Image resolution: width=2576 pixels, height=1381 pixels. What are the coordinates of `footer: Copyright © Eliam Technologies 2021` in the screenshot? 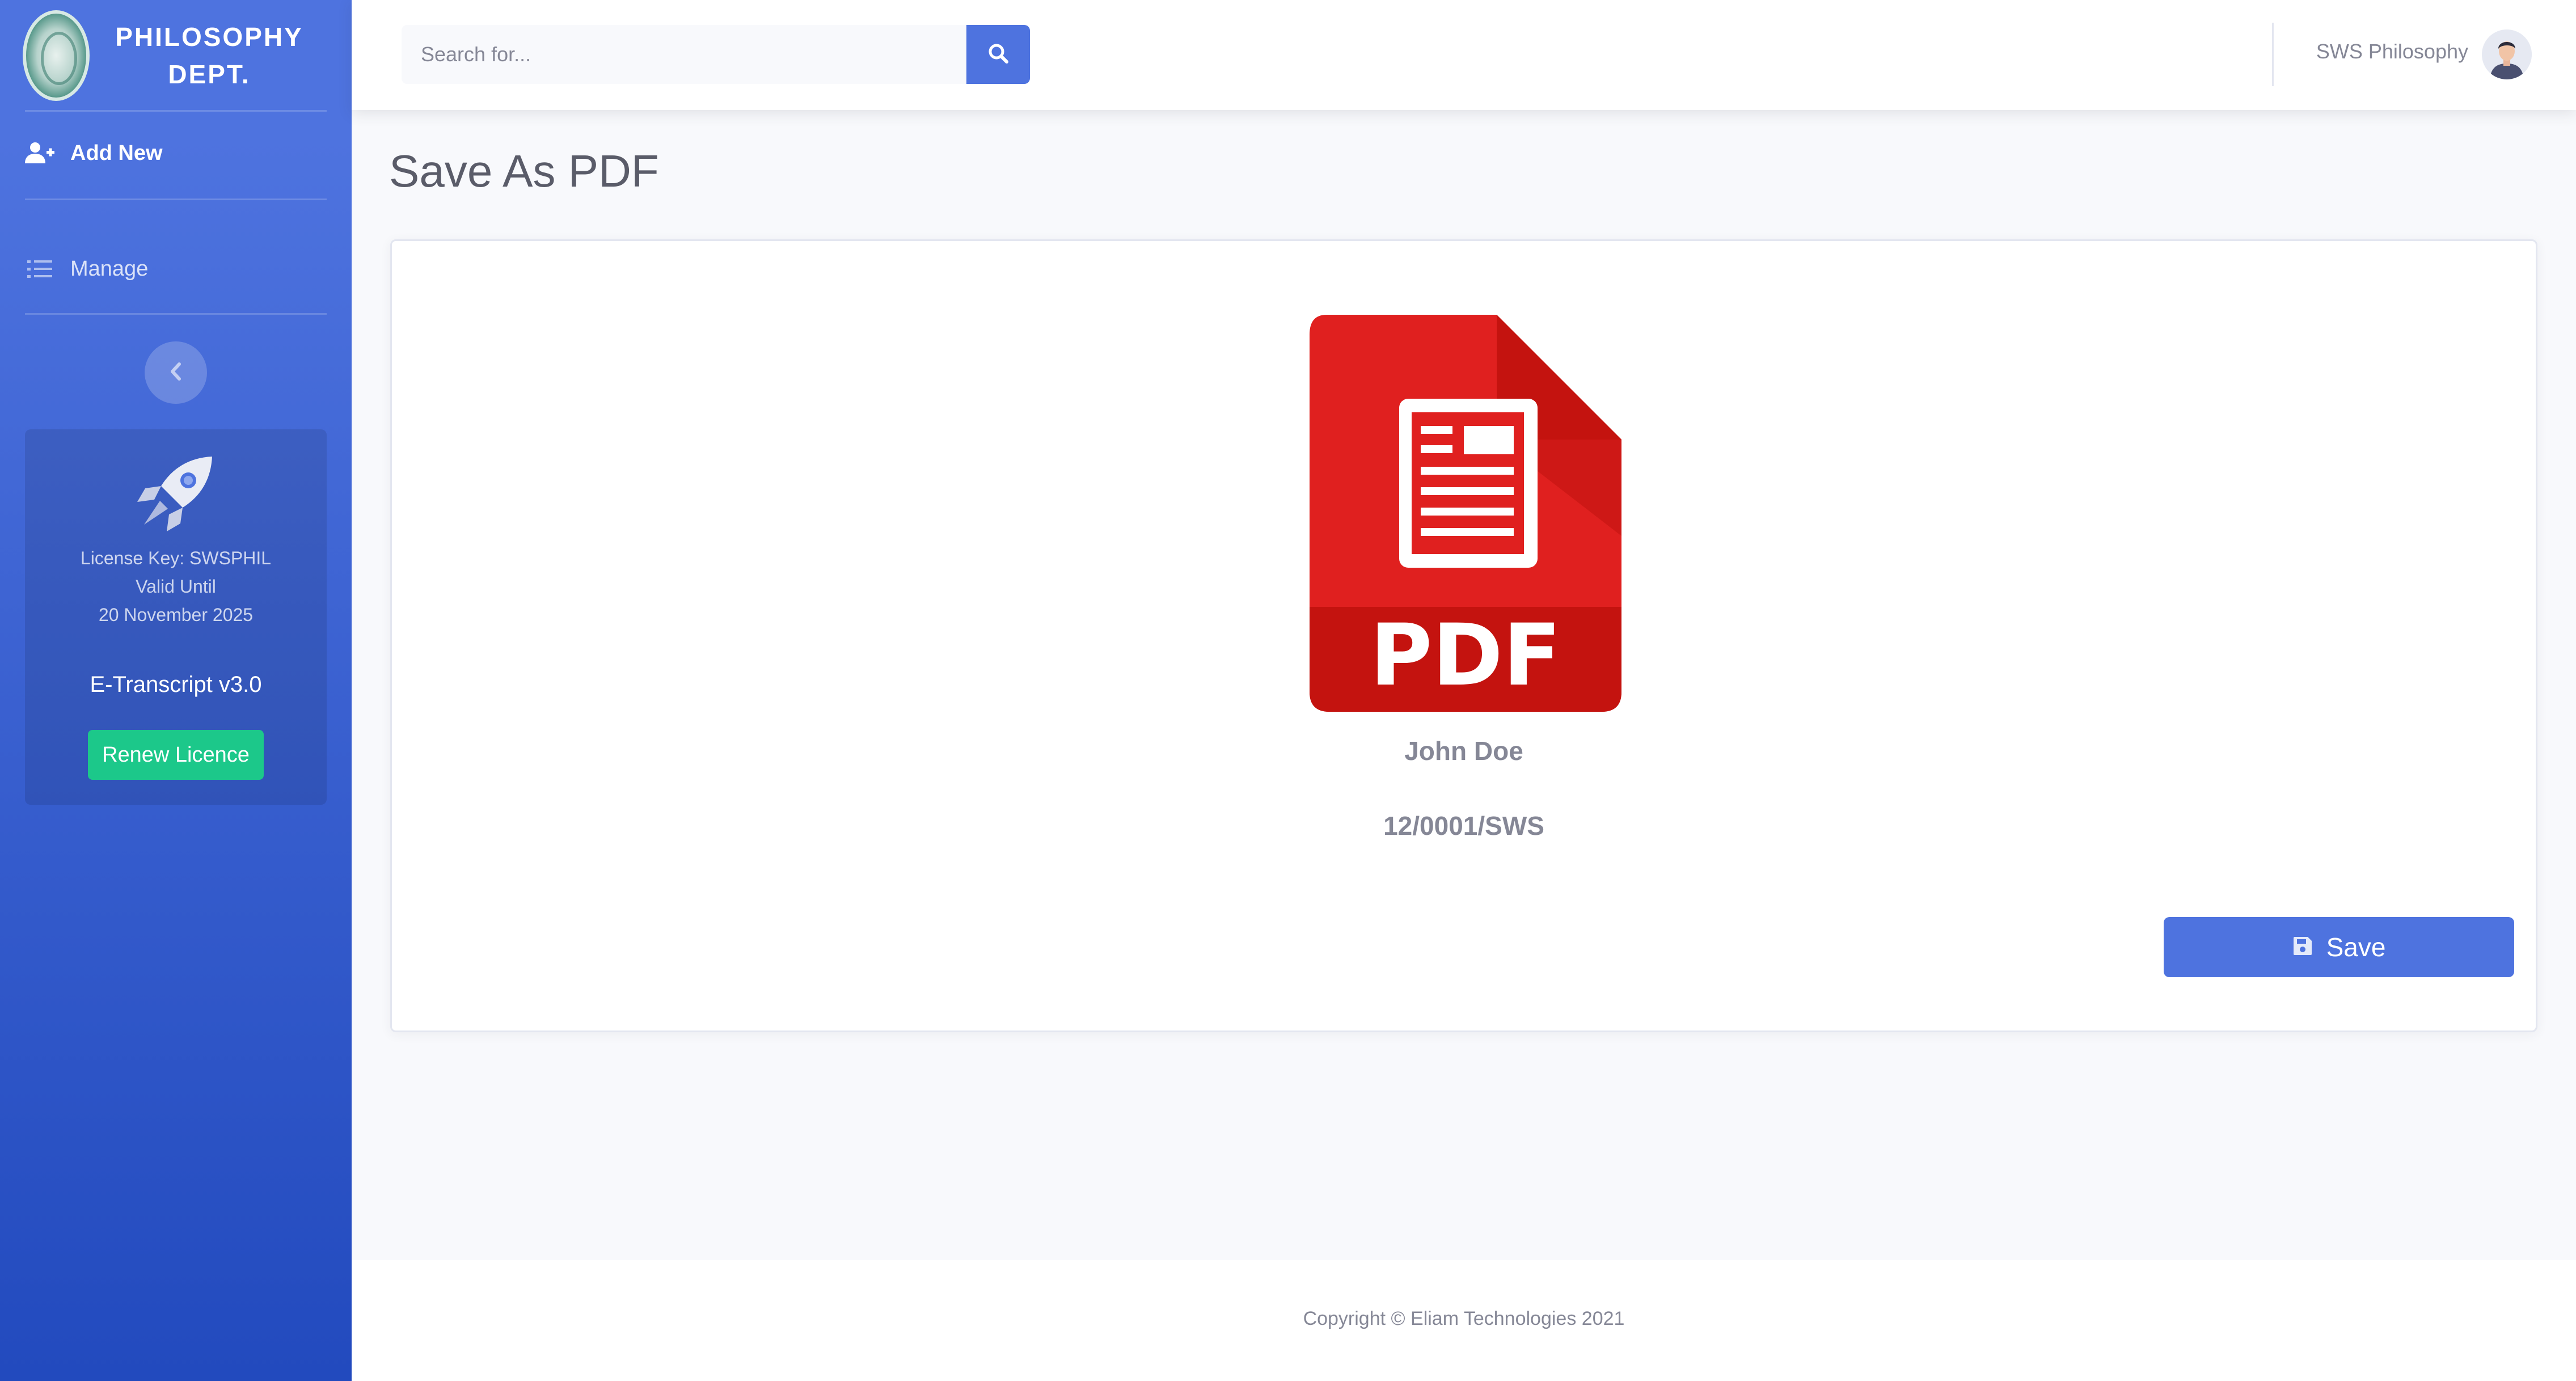 It's located at (1464, 1321).